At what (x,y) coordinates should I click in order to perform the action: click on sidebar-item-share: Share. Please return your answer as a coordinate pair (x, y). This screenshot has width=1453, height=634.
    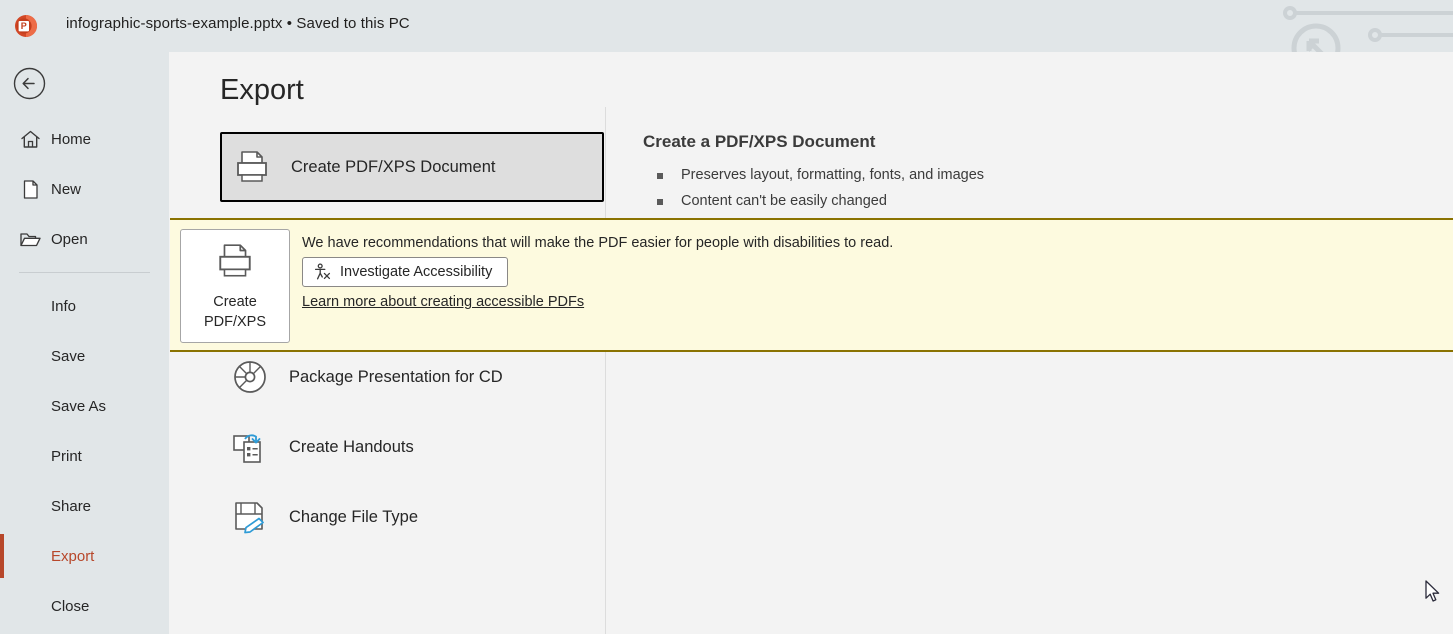
    Looking at the image, I should click on (84, 506).